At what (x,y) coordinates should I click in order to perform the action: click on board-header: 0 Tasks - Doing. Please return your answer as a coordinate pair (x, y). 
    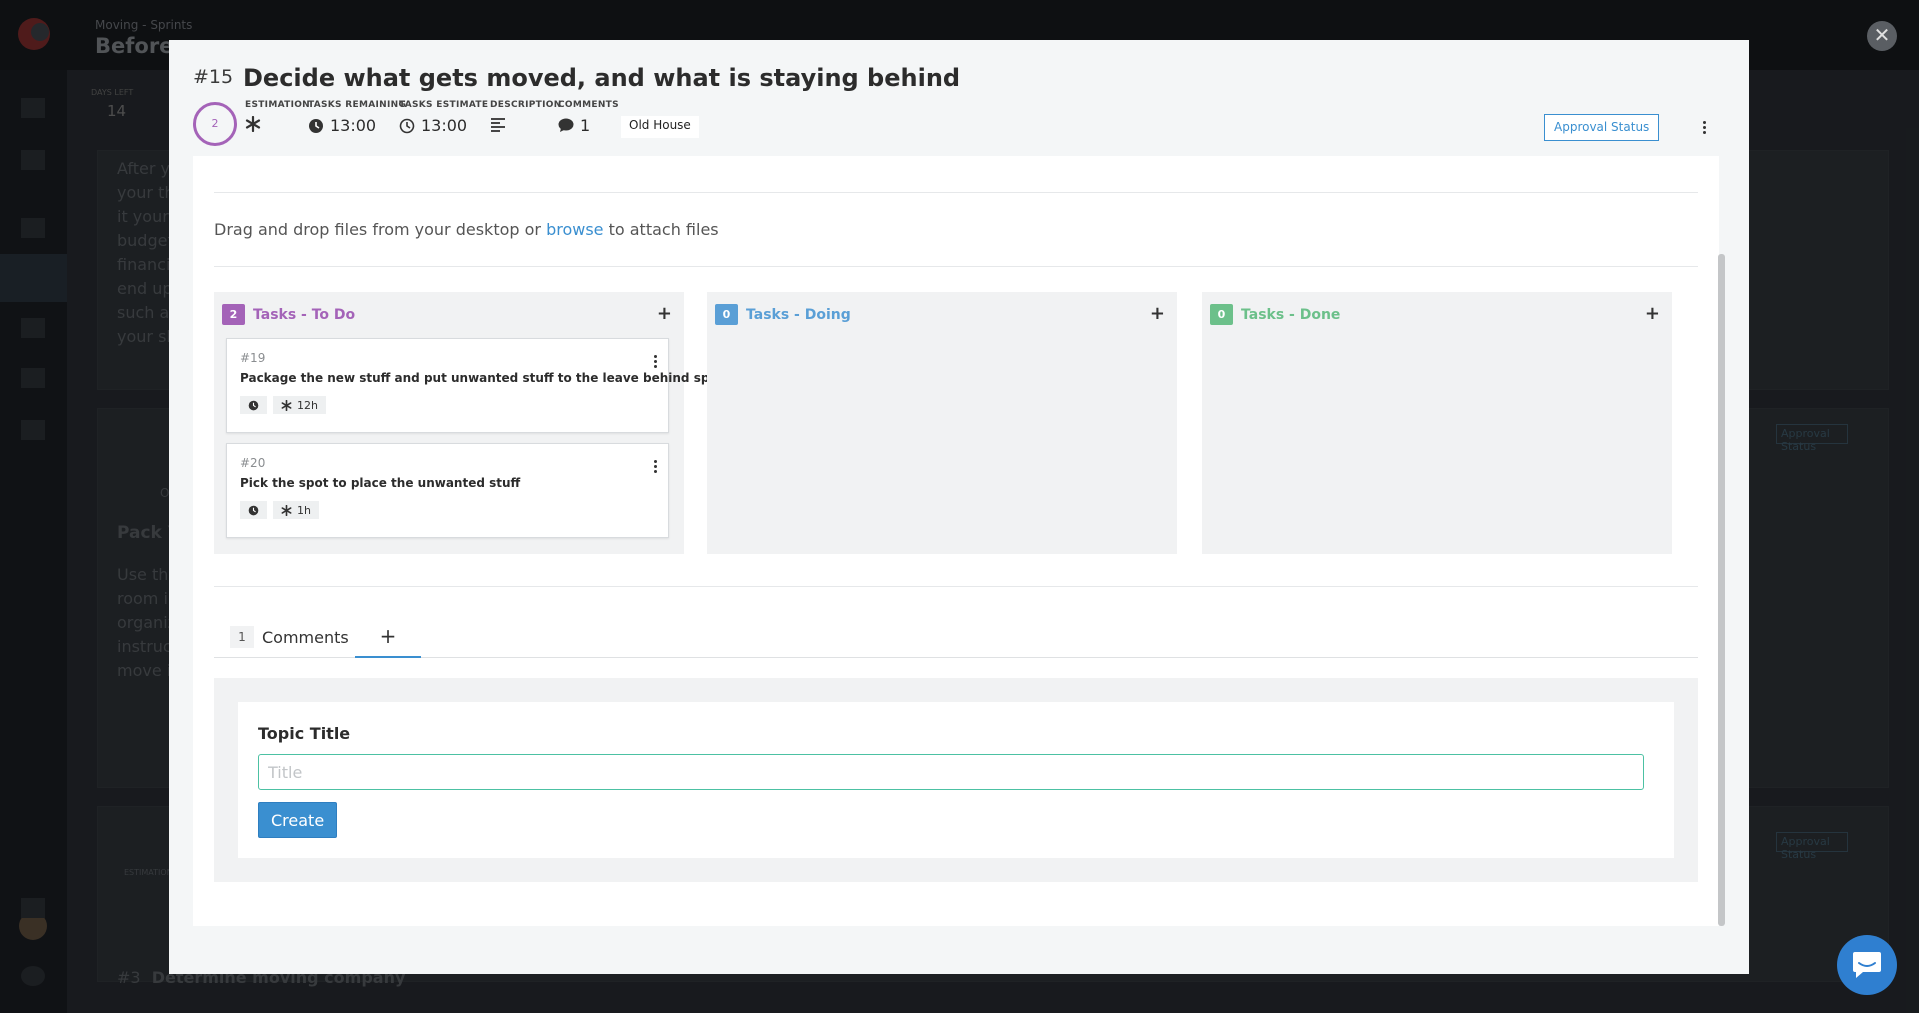
    Looking at the image, I should click on (783, 314).